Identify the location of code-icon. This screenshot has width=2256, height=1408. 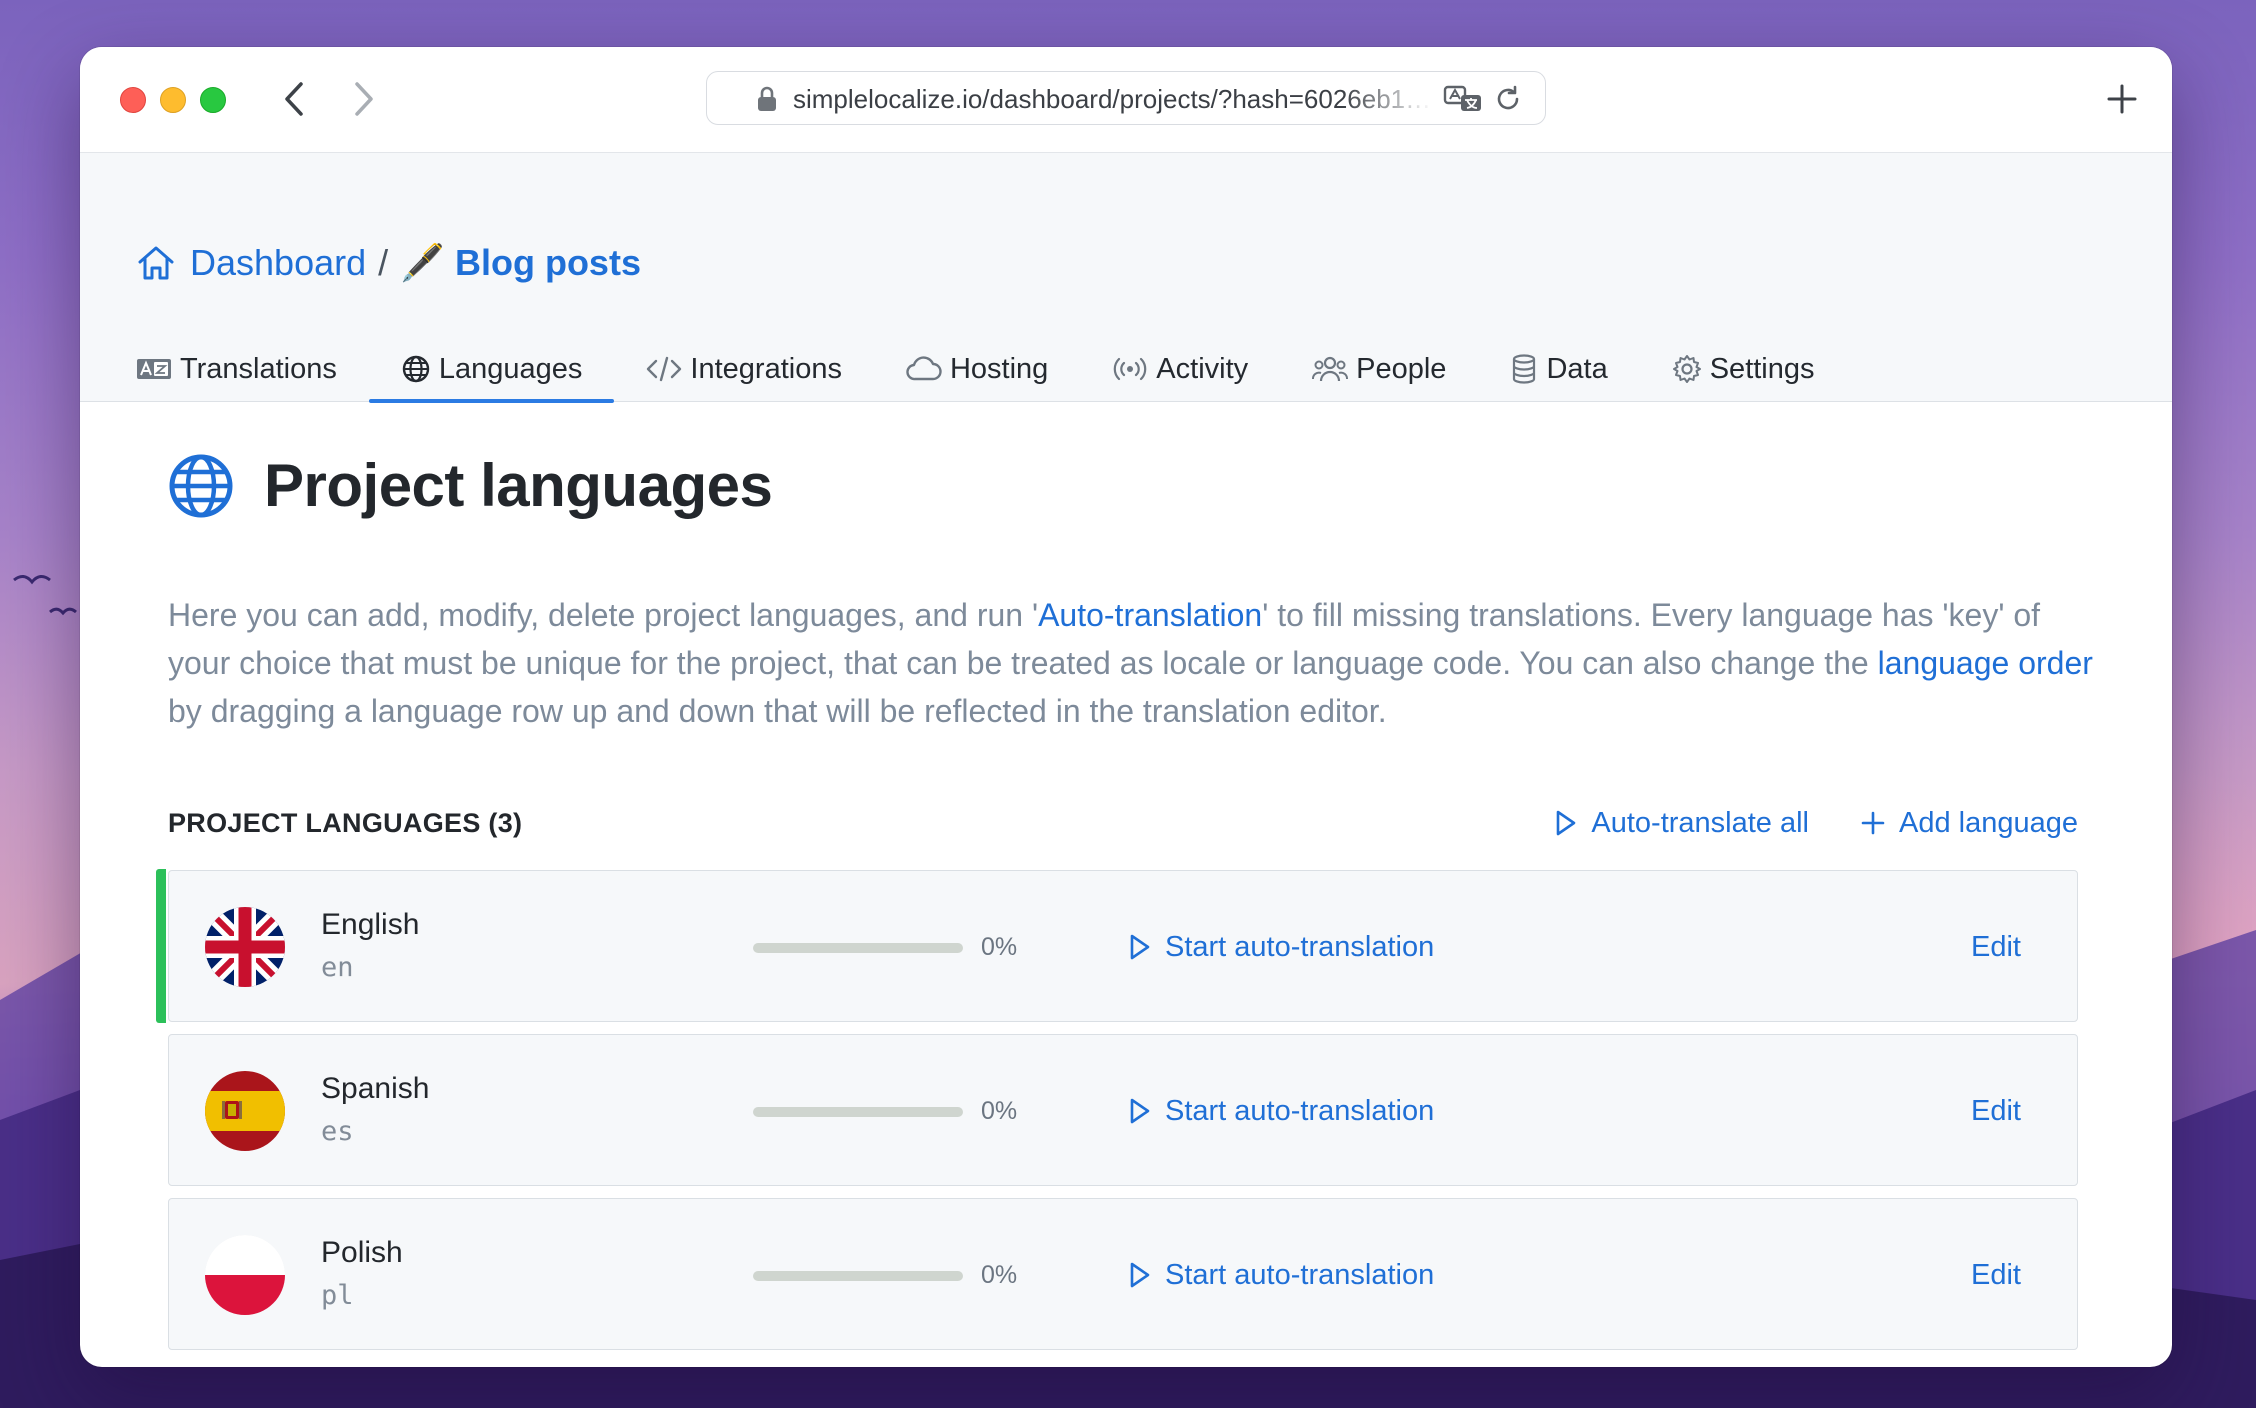
(664, 369).